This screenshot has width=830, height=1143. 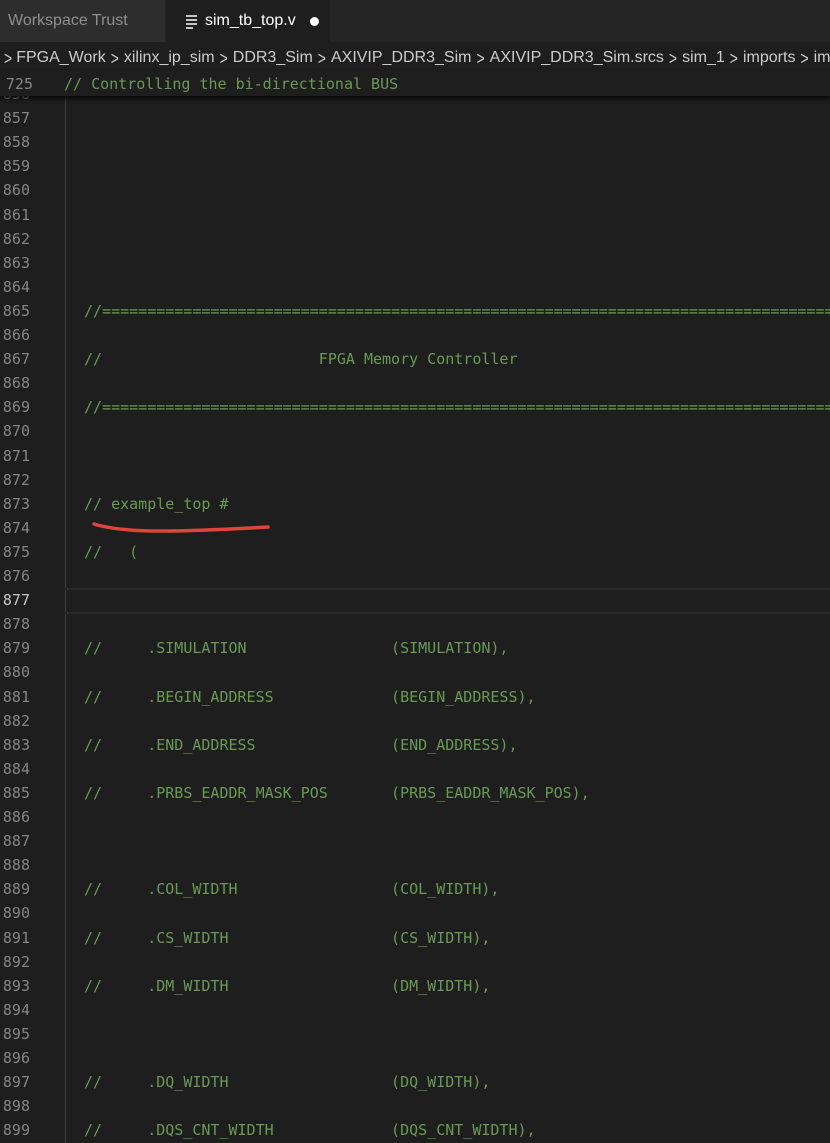 I want to click on code-line: 897 // .DQ_WIDTH (DQ_WIDTH),, so click(x=415, y=1082).